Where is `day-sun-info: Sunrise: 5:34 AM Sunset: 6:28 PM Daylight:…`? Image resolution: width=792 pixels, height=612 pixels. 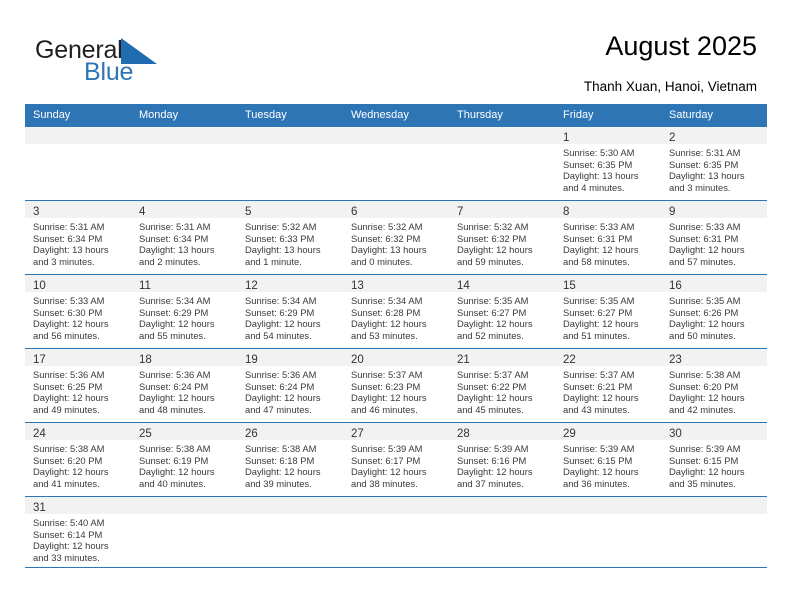 day-sun-info: Sunrise: 5:34 AM Sunset: 6:28 PM Daylight:… is located at coordinates (396, 317).